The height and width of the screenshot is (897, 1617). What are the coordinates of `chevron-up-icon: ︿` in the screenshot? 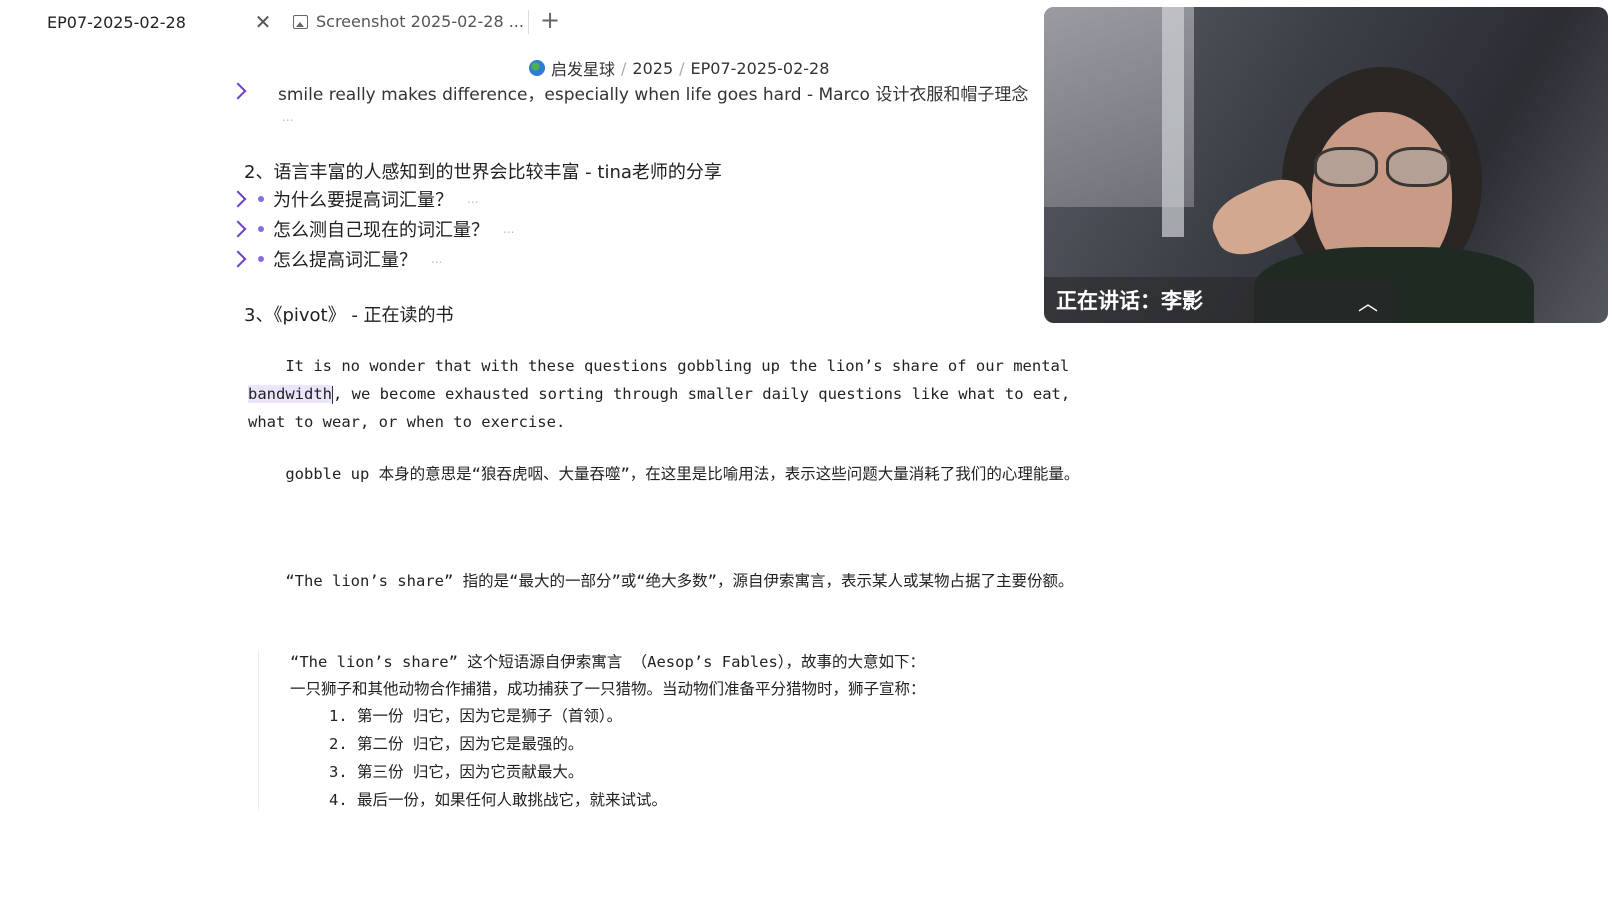 It's located at (1368, 301).